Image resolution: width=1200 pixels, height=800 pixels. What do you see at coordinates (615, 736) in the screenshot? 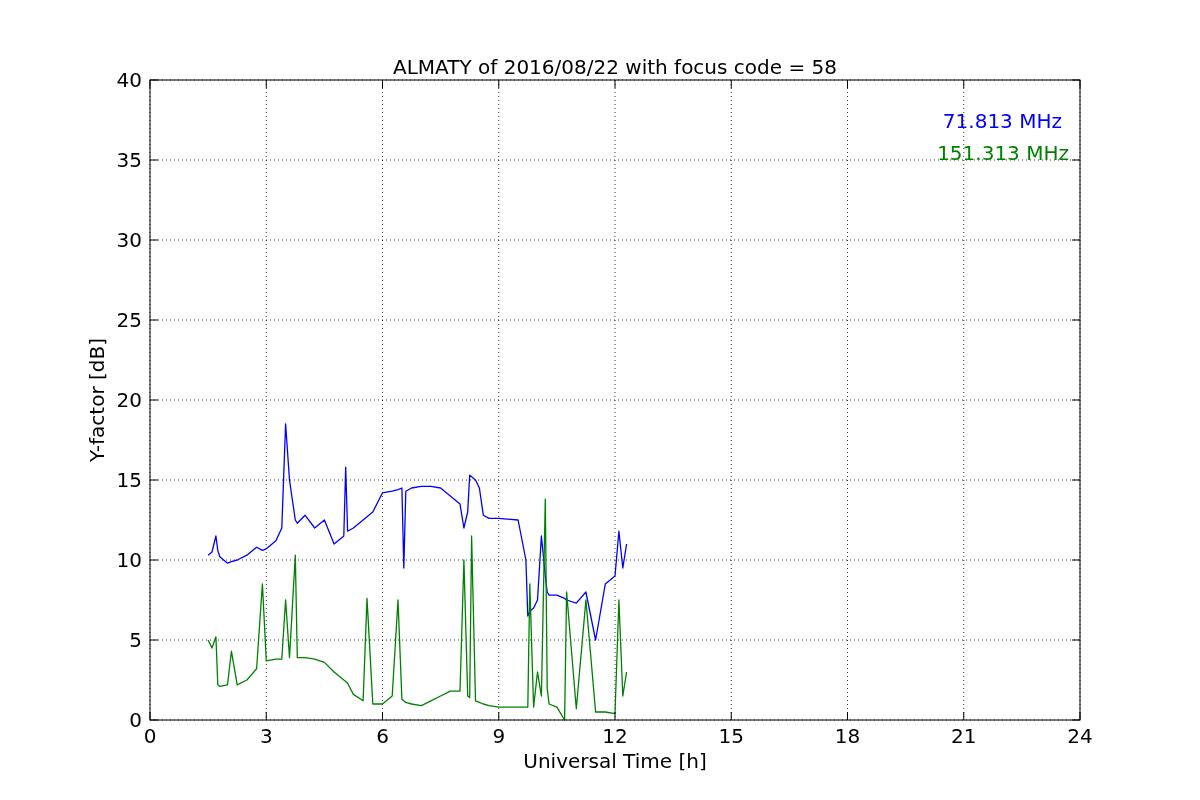
I see `x-tick-label: 12` at bounding box center [615, 736].